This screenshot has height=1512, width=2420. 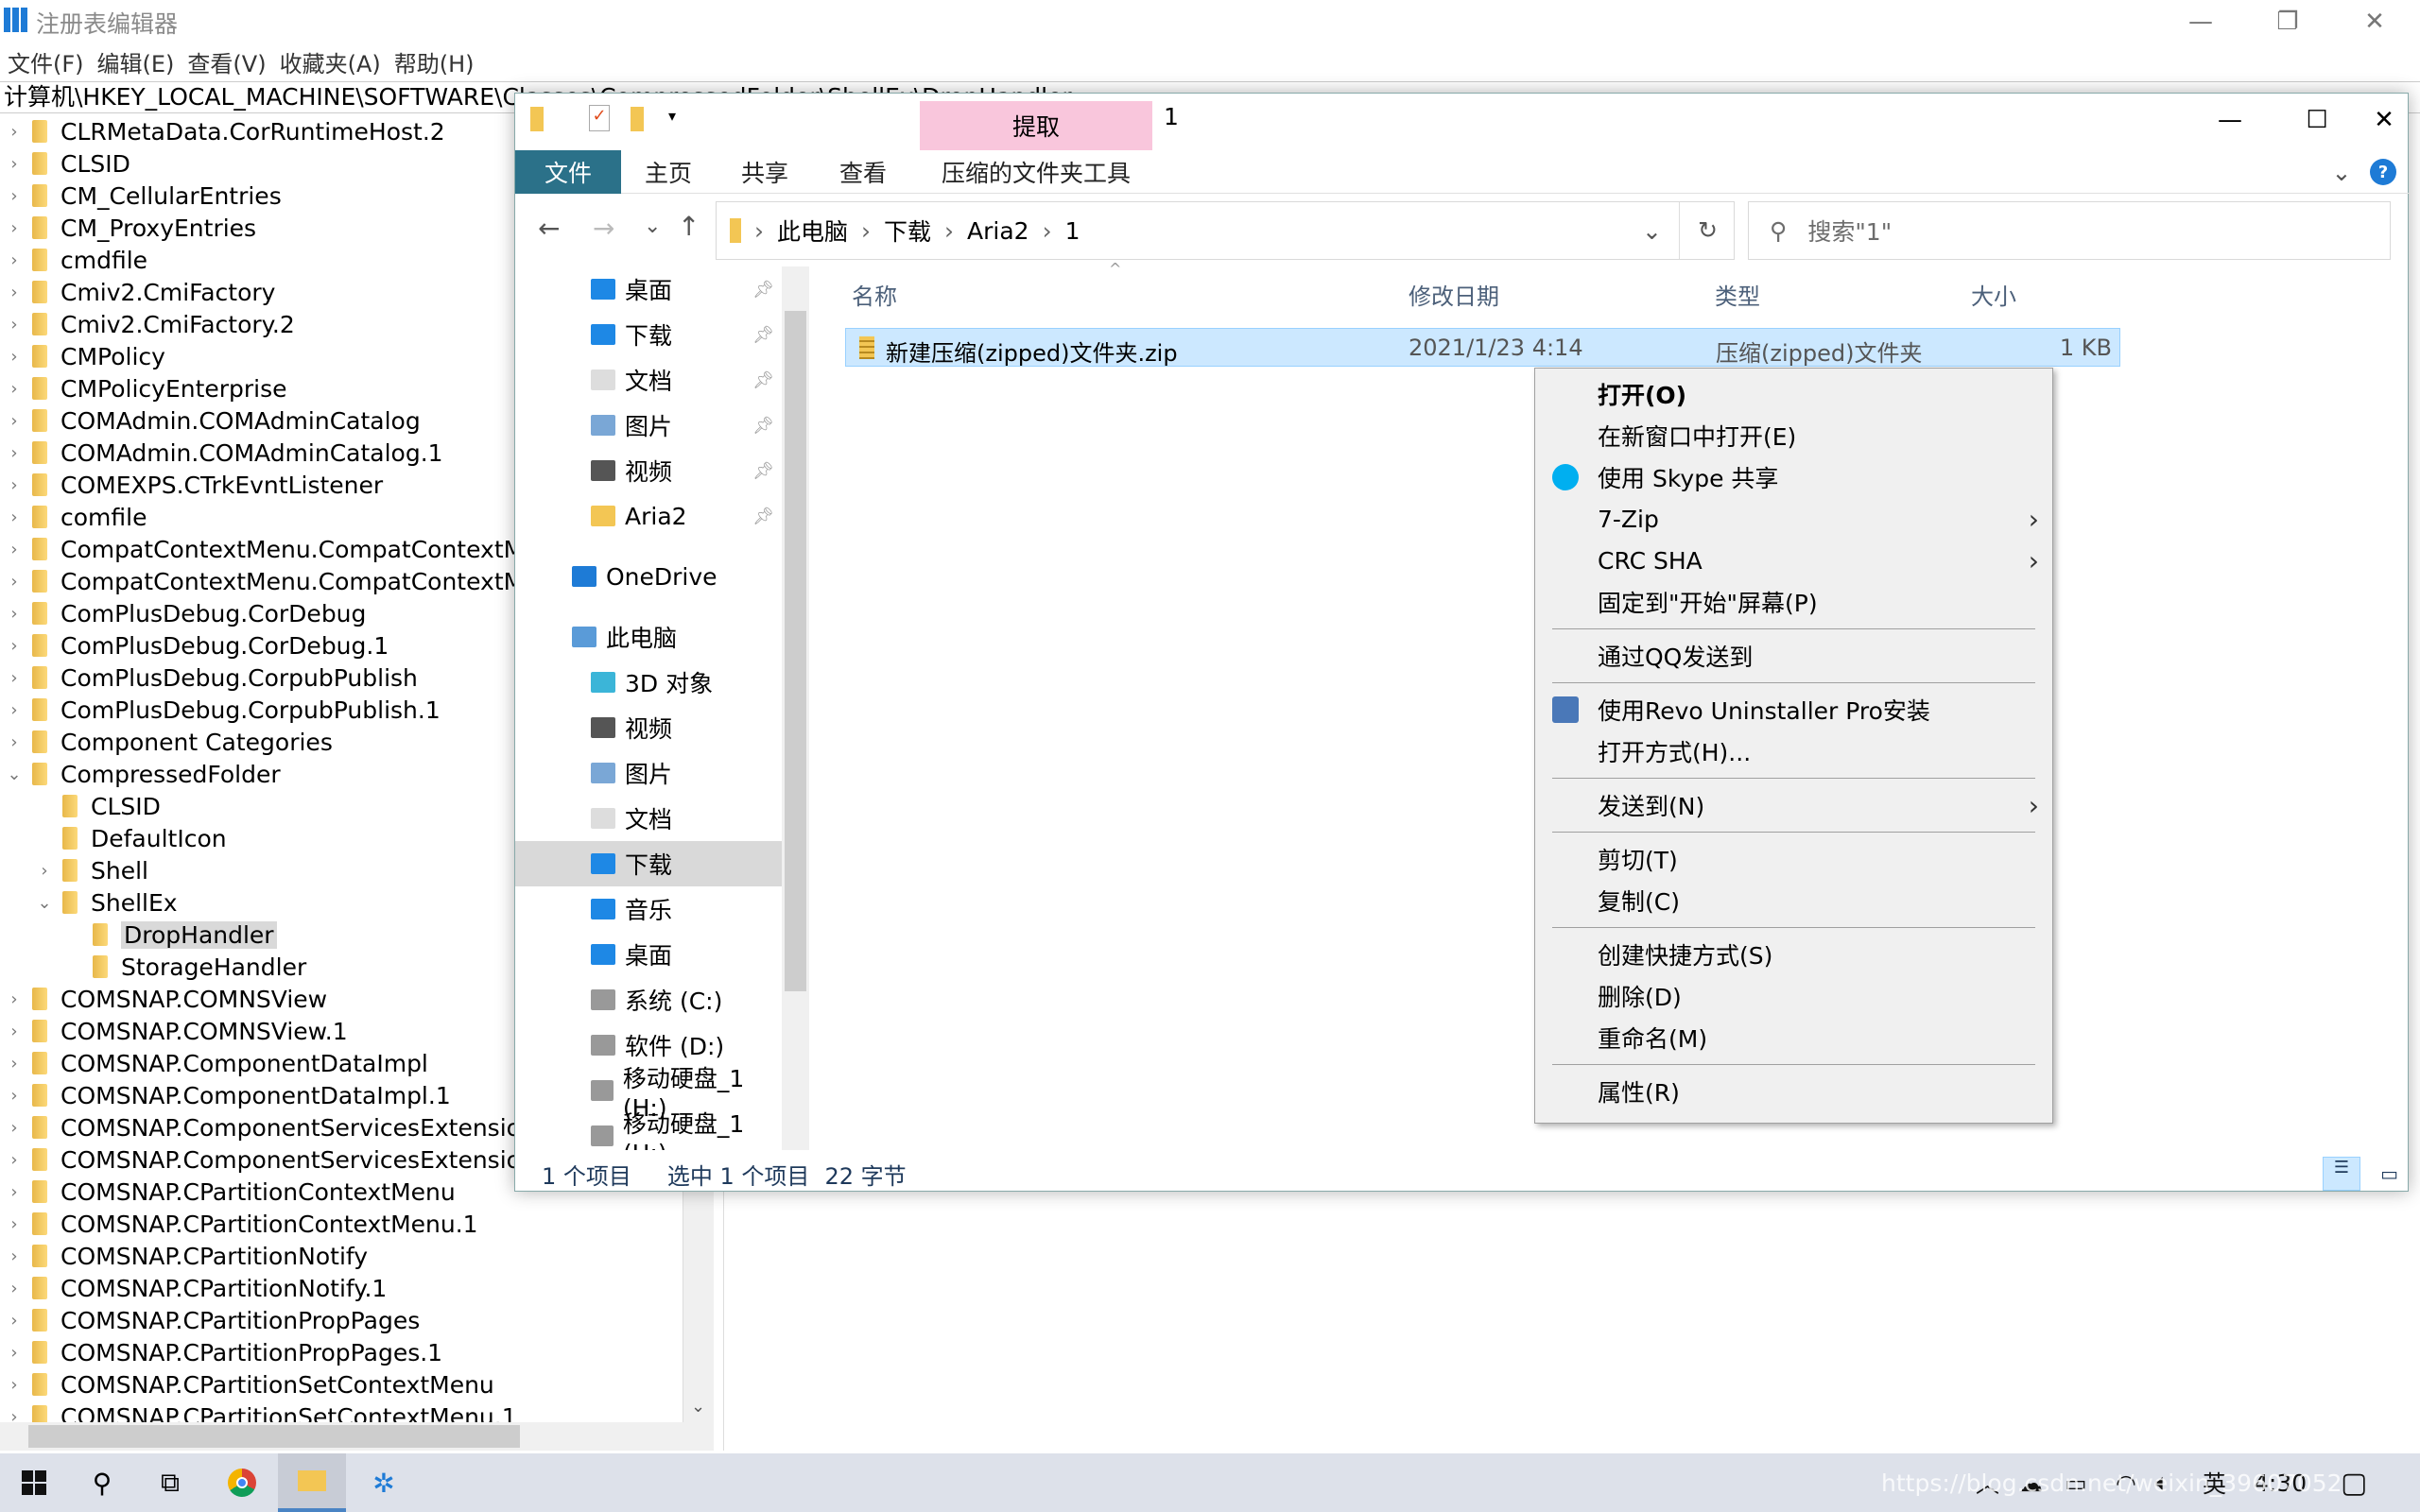 I want to click on tree-item: › comfile, so click(x=75, y=517).